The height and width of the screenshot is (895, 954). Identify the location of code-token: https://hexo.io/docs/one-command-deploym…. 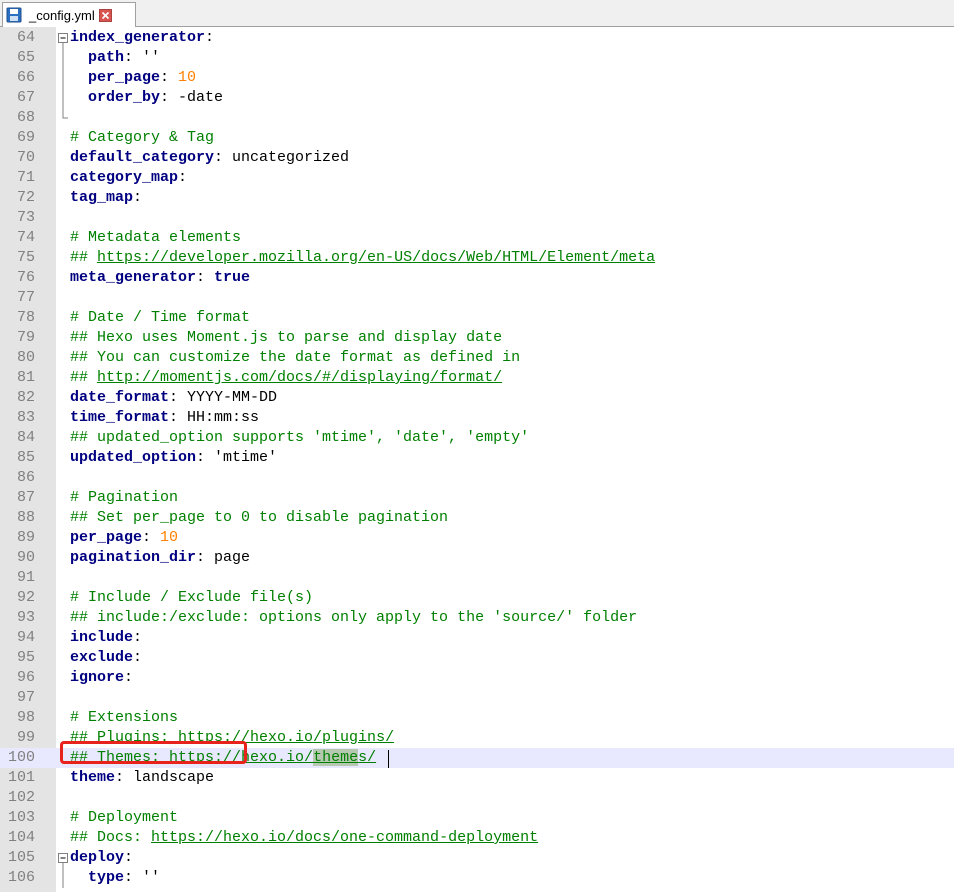
(344, 837).